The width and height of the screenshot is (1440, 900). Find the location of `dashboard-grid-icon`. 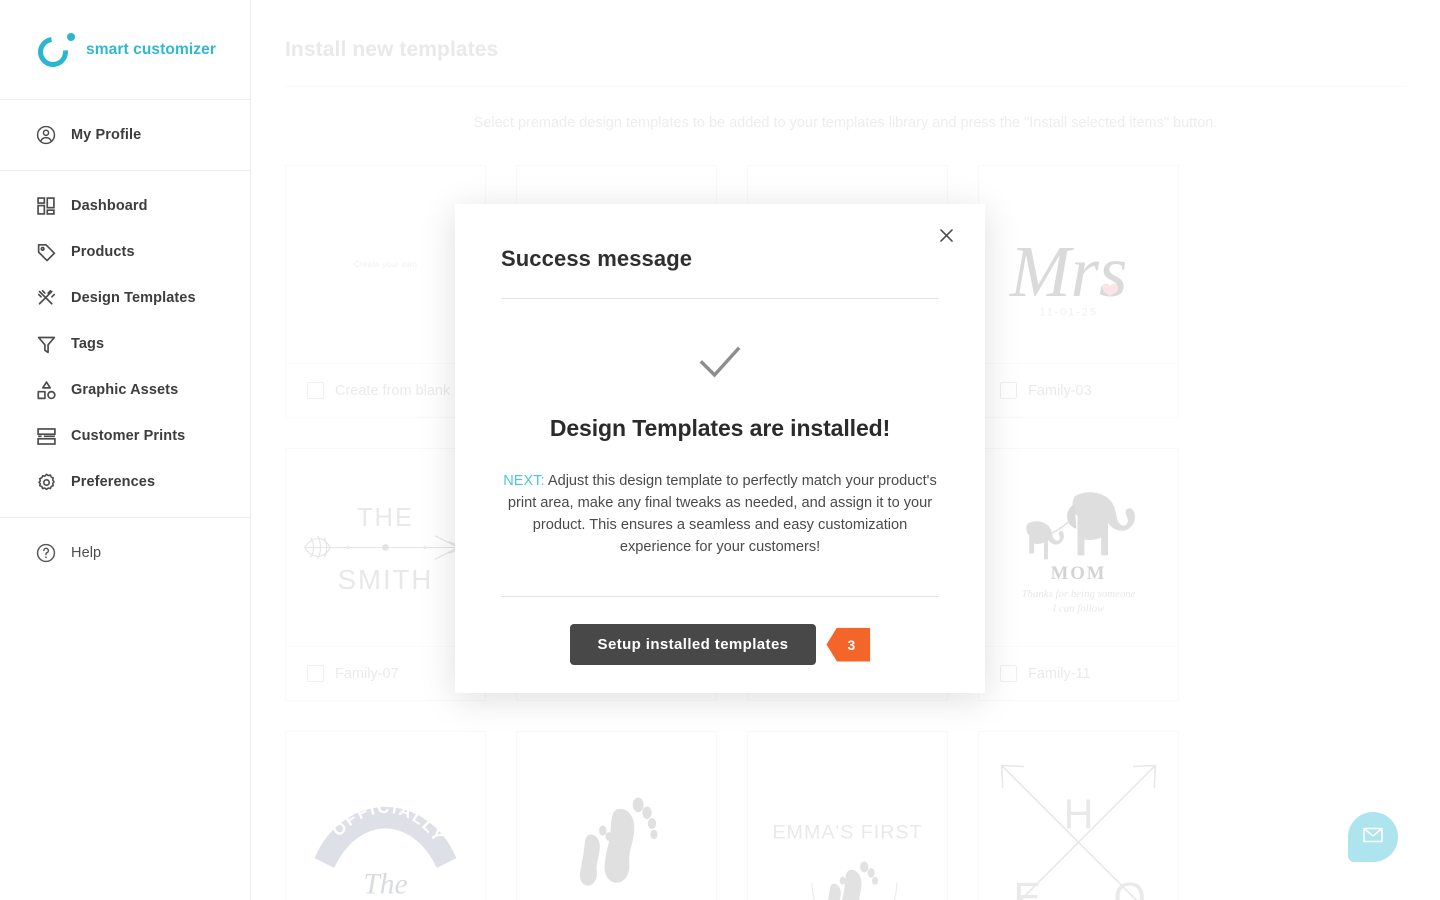

dashboard-grid-icon is located at coordinates (46, 206).